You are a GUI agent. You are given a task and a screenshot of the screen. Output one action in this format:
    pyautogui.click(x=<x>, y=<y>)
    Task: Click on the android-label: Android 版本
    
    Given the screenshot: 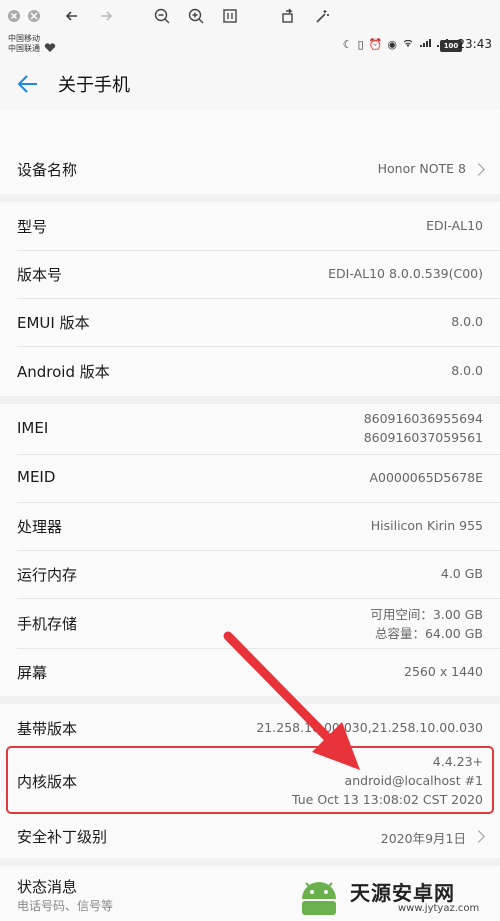 What is the action you would take?
    pyautogui.click(x=63, y=372)
    